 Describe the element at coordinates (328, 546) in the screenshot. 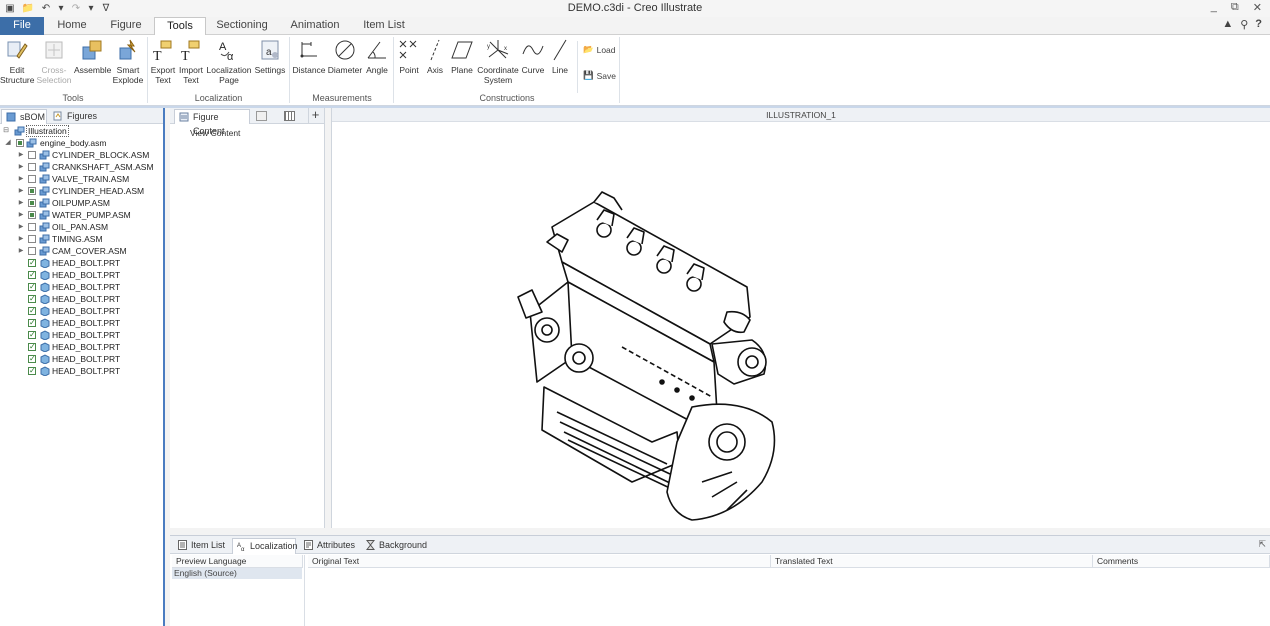

I see `tab-attributes: Attributes` at that location.